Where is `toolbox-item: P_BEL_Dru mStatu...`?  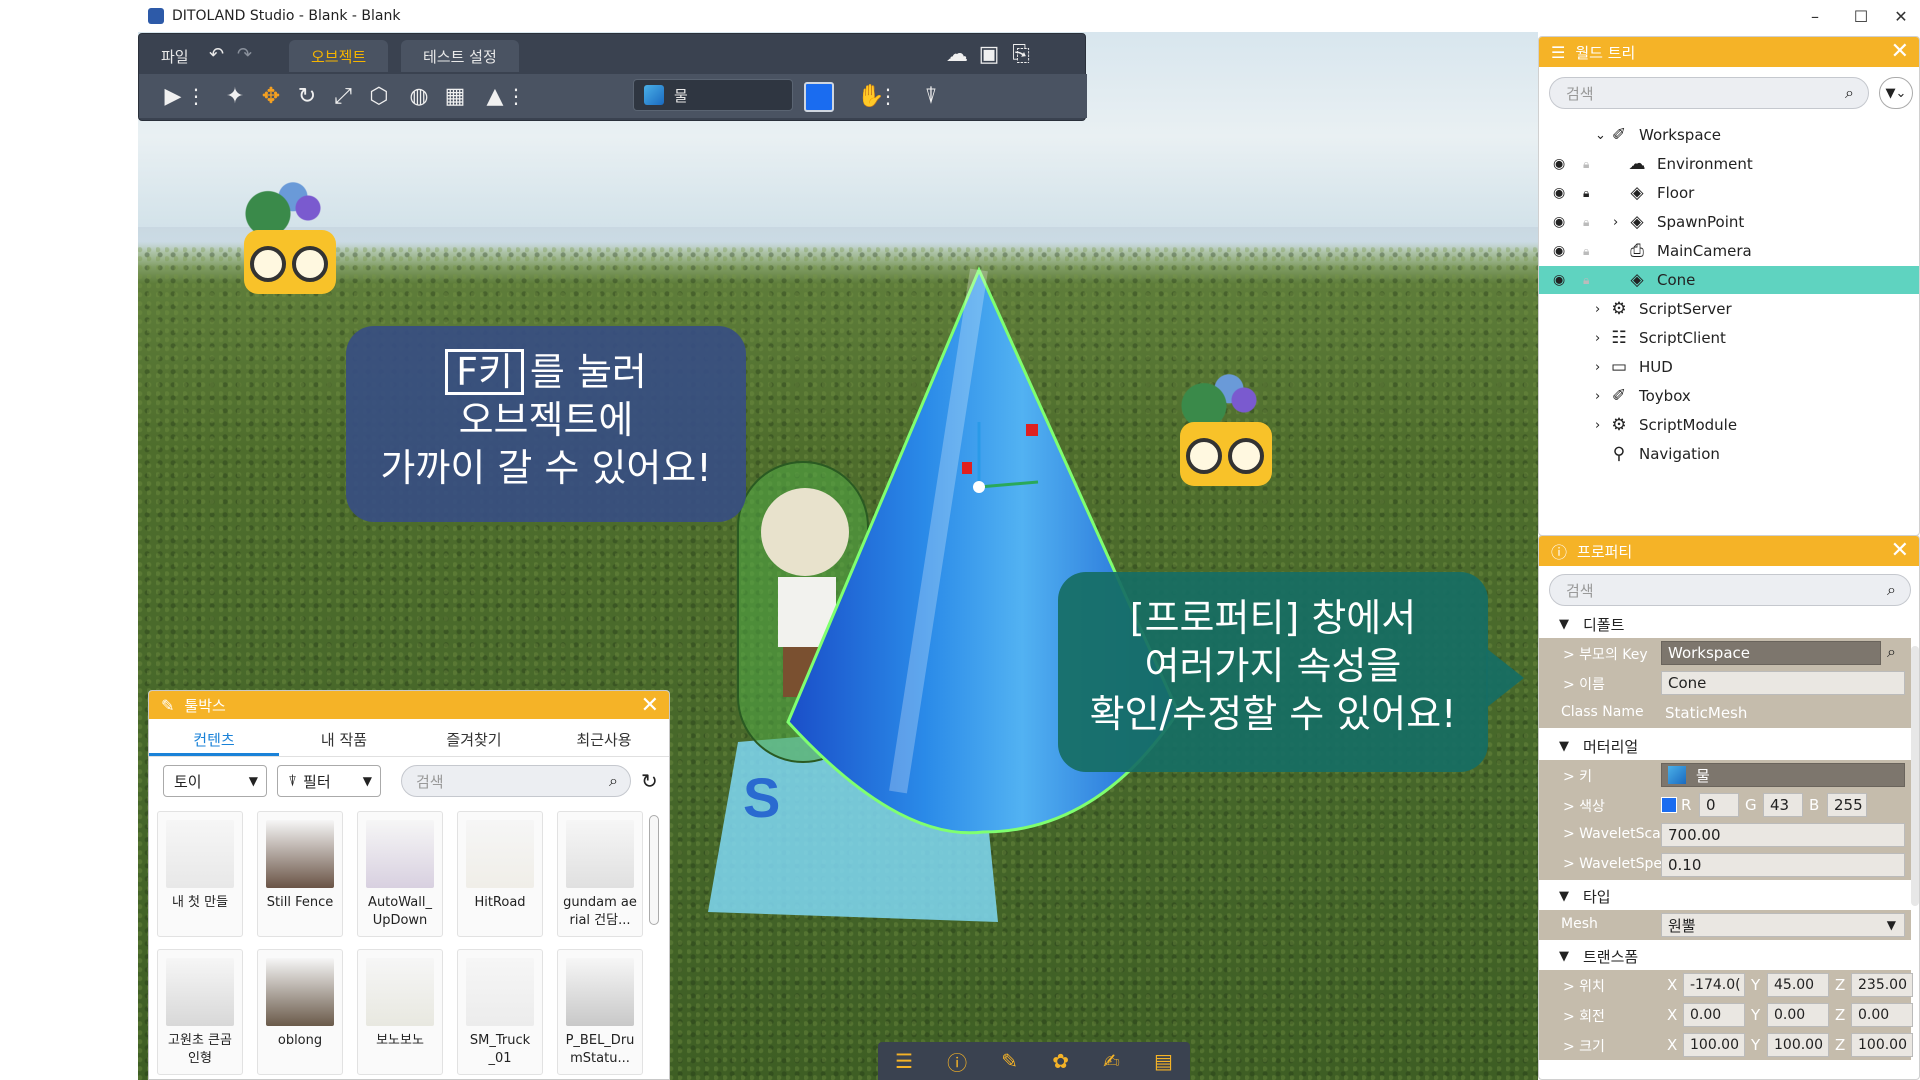
toolbox-item: P_BEL_Dru mStatu... is located at coordinates (600, 1012).